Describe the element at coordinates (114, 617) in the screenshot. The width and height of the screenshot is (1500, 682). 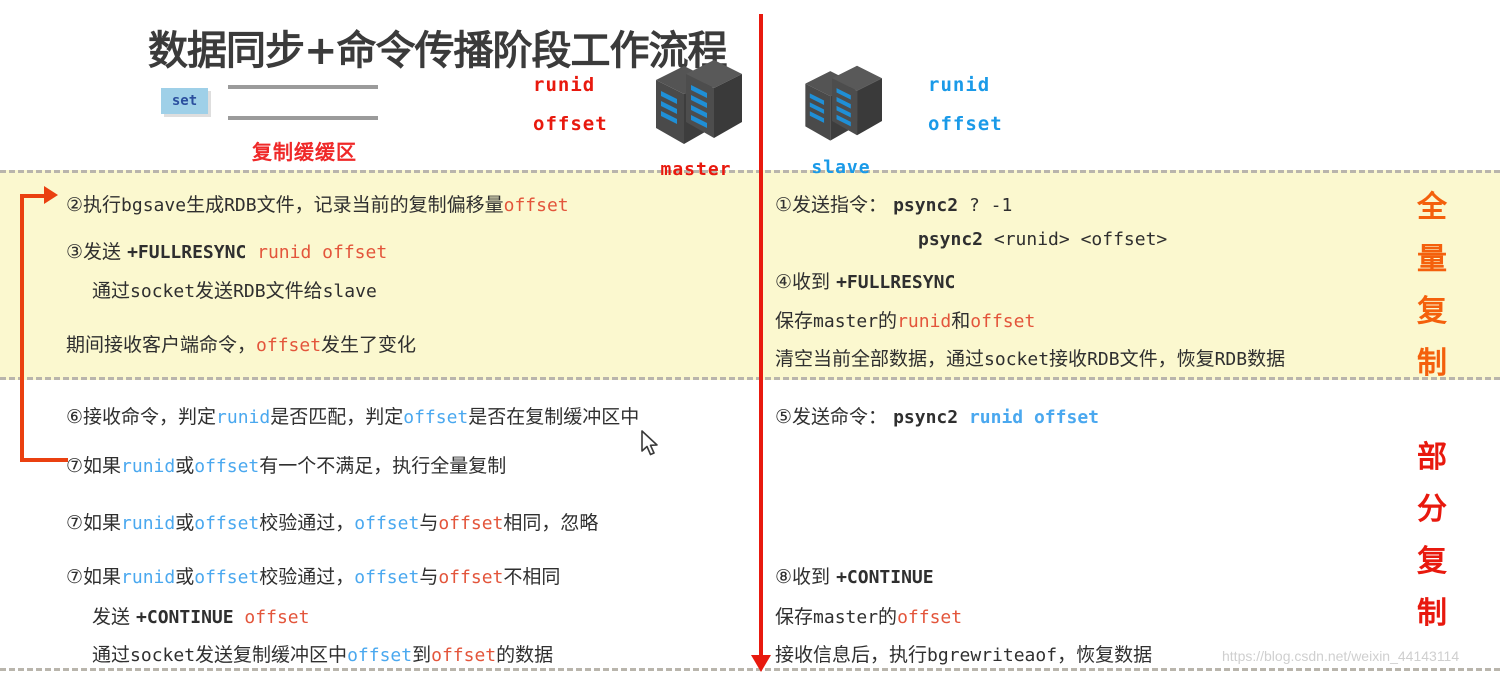
I see `text-run: 发送` at that location.